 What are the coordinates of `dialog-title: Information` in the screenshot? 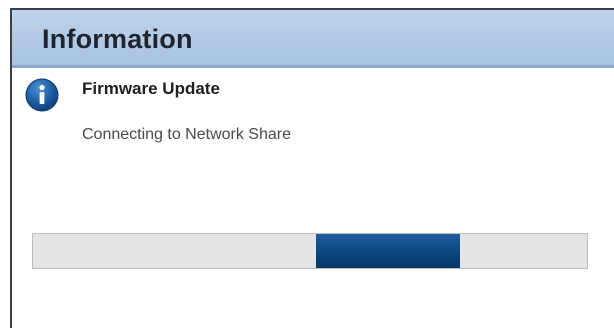 It's located at (117, 39).